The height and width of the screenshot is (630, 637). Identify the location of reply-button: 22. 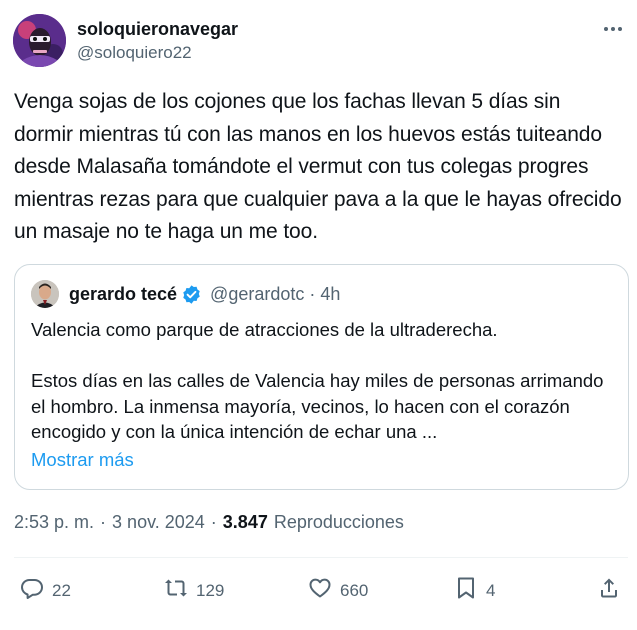
(45, 590).